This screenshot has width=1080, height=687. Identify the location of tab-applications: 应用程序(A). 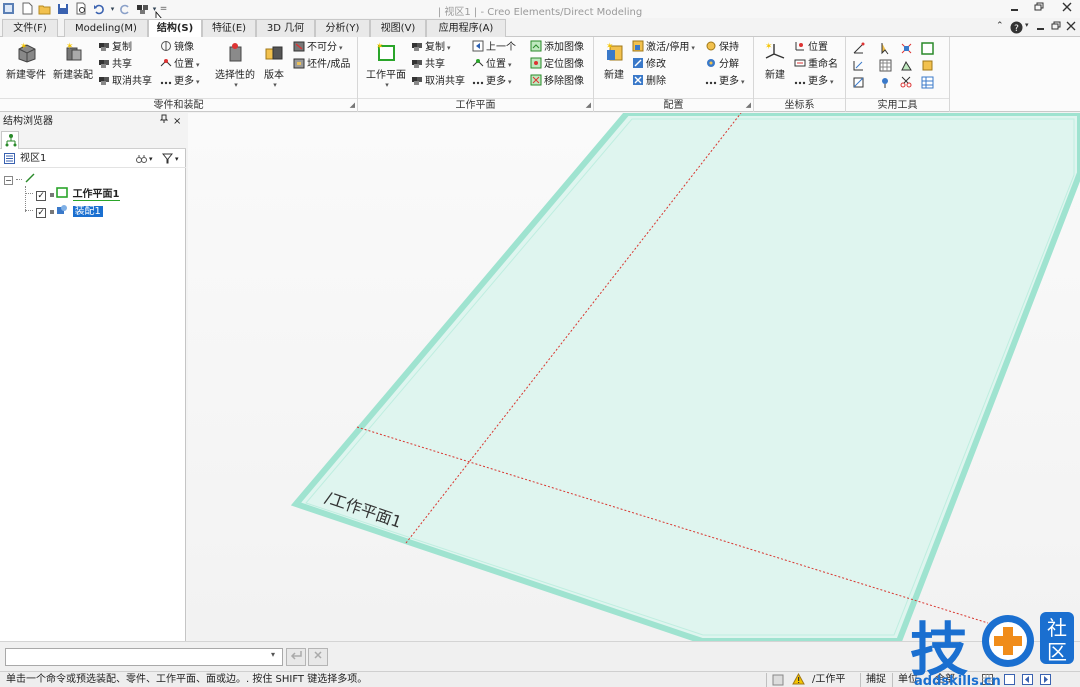
(466, 28).